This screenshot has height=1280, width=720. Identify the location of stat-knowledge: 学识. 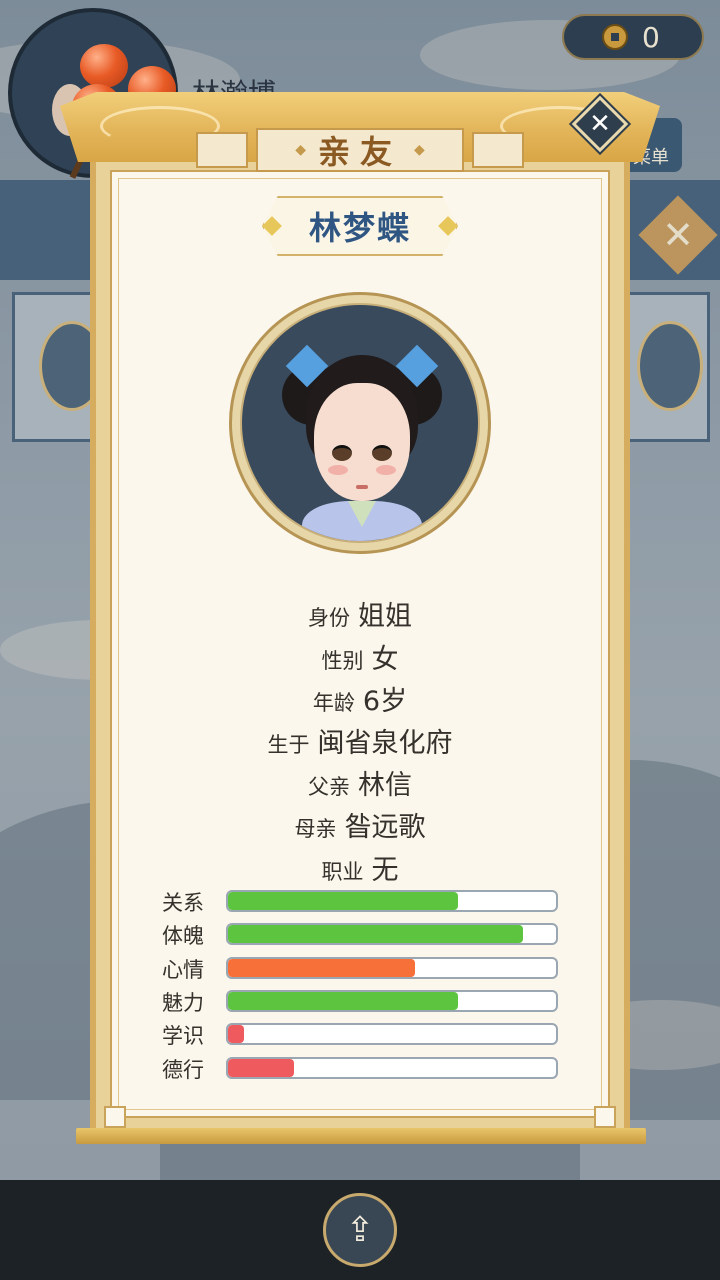
(362, 1035).